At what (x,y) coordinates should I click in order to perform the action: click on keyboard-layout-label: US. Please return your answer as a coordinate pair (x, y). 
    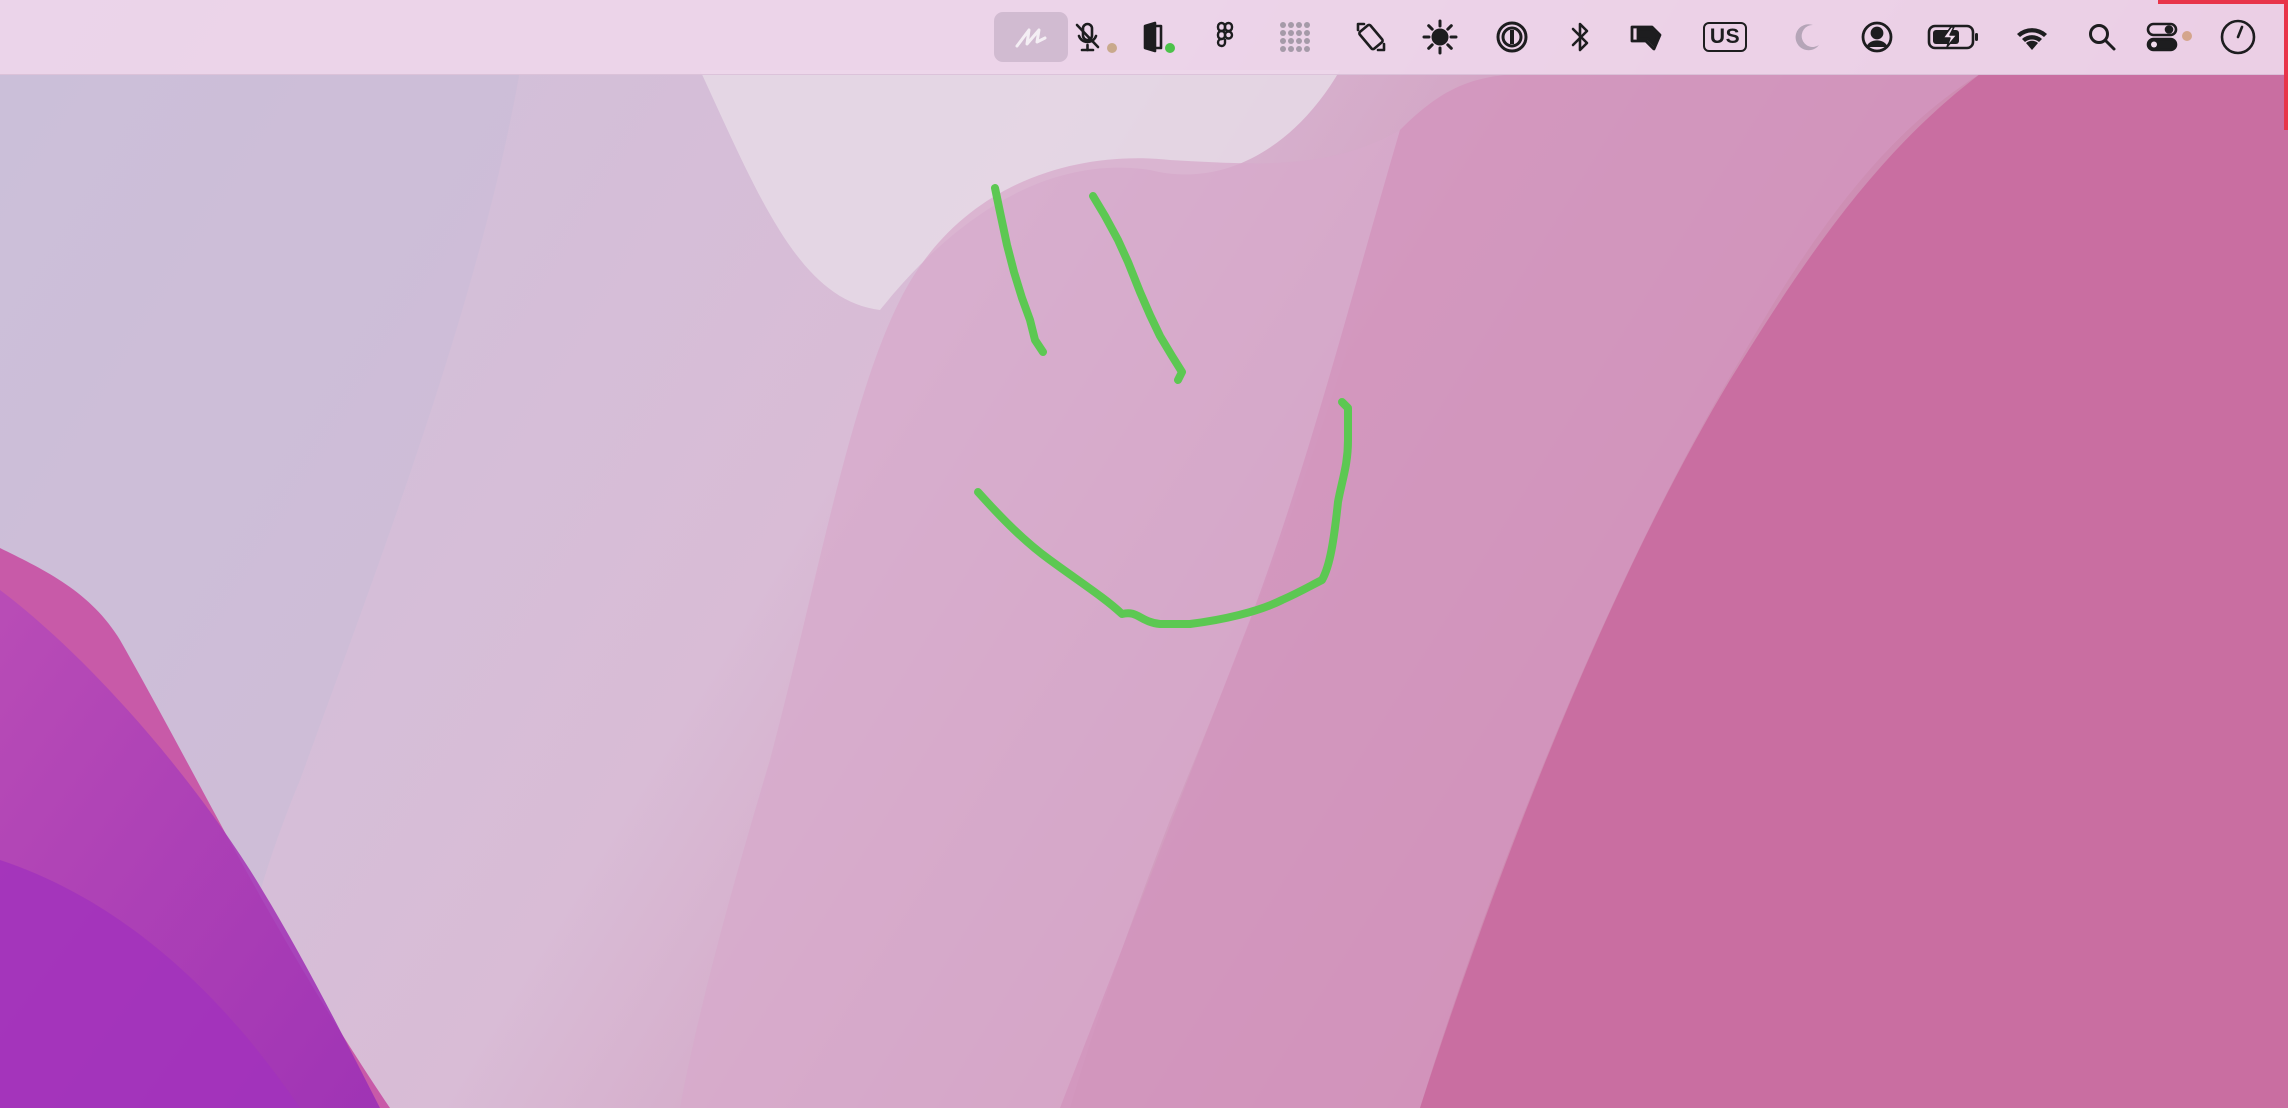
    Looking at the image, I should click on (1725, 37).